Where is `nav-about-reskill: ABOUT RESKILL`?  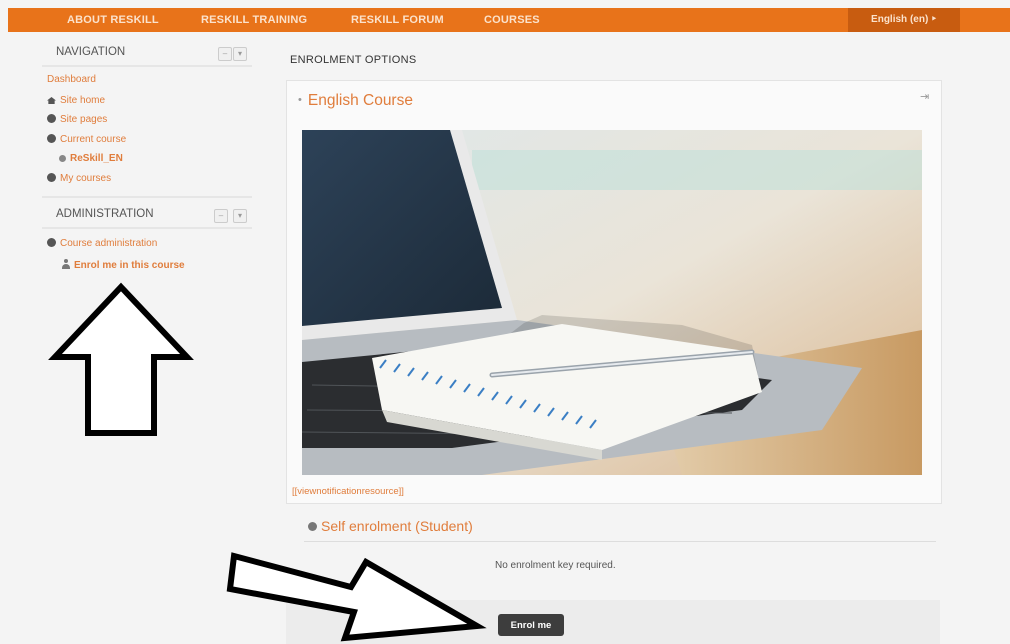 nav-about-reskill: ABOUT RESKILL is located at coordinates (113, 20).